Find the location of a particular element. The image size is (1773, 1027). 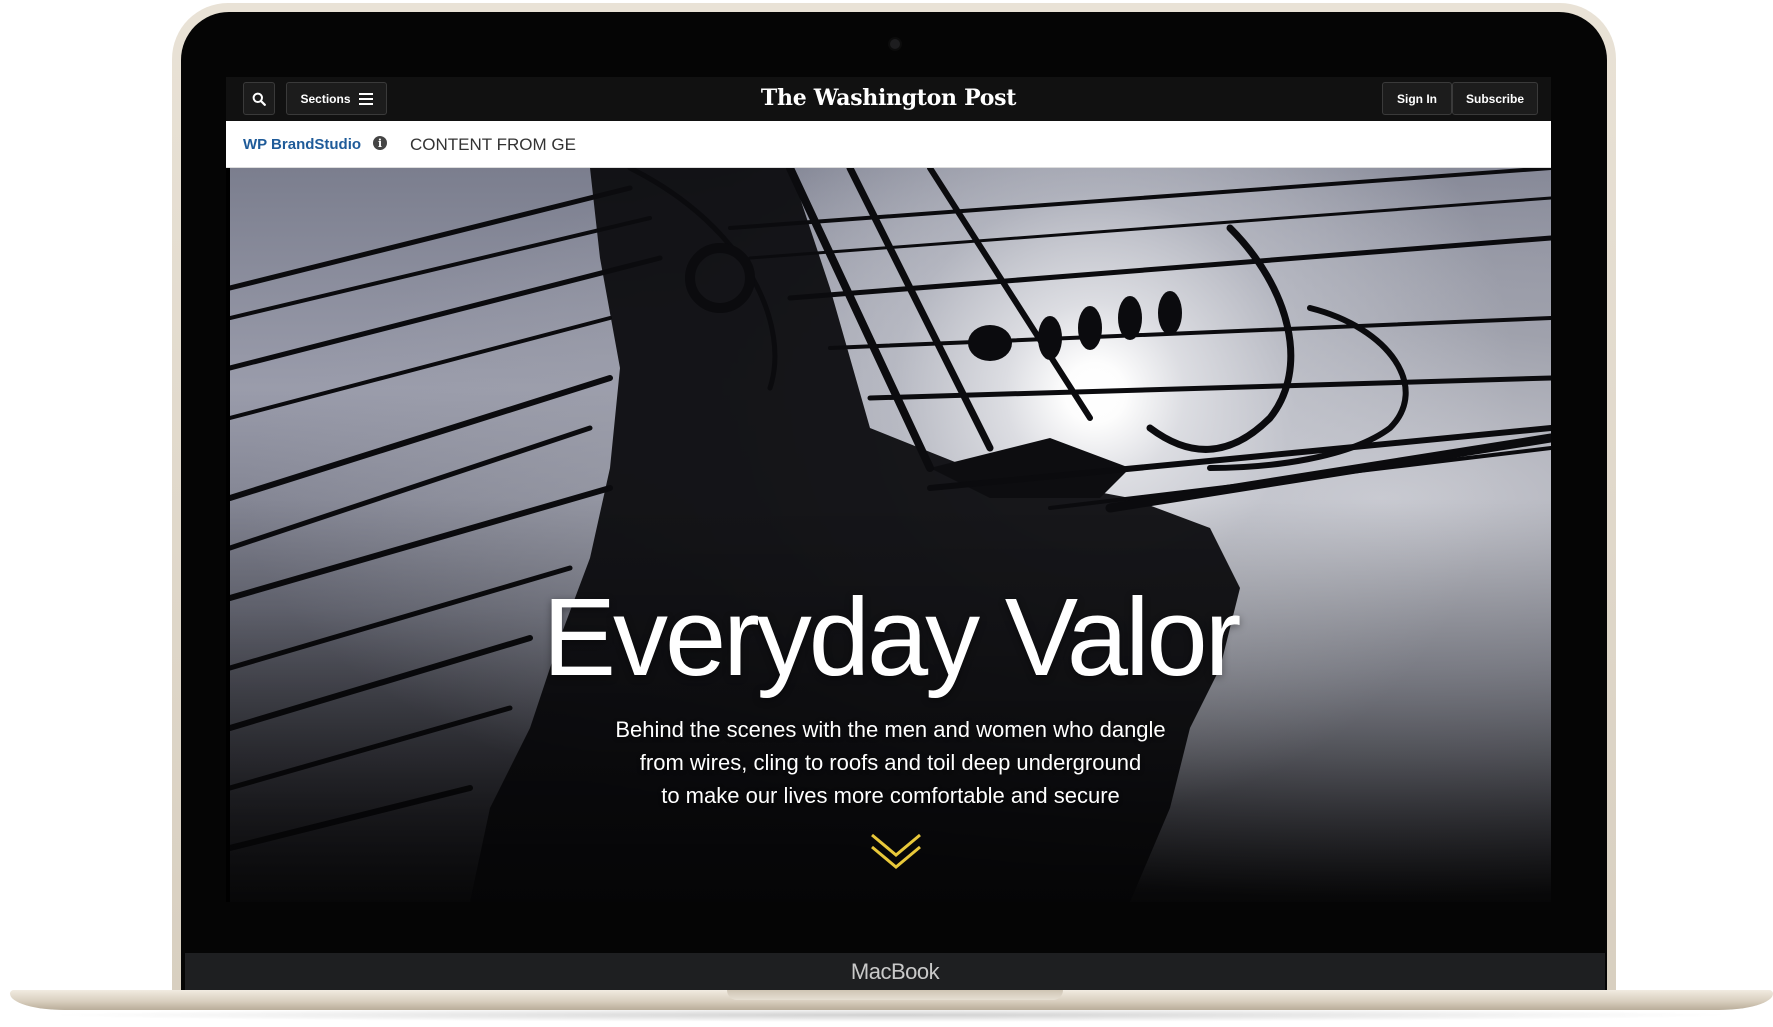

site-logo: The Washington Post is located at coordinates (888, 98).